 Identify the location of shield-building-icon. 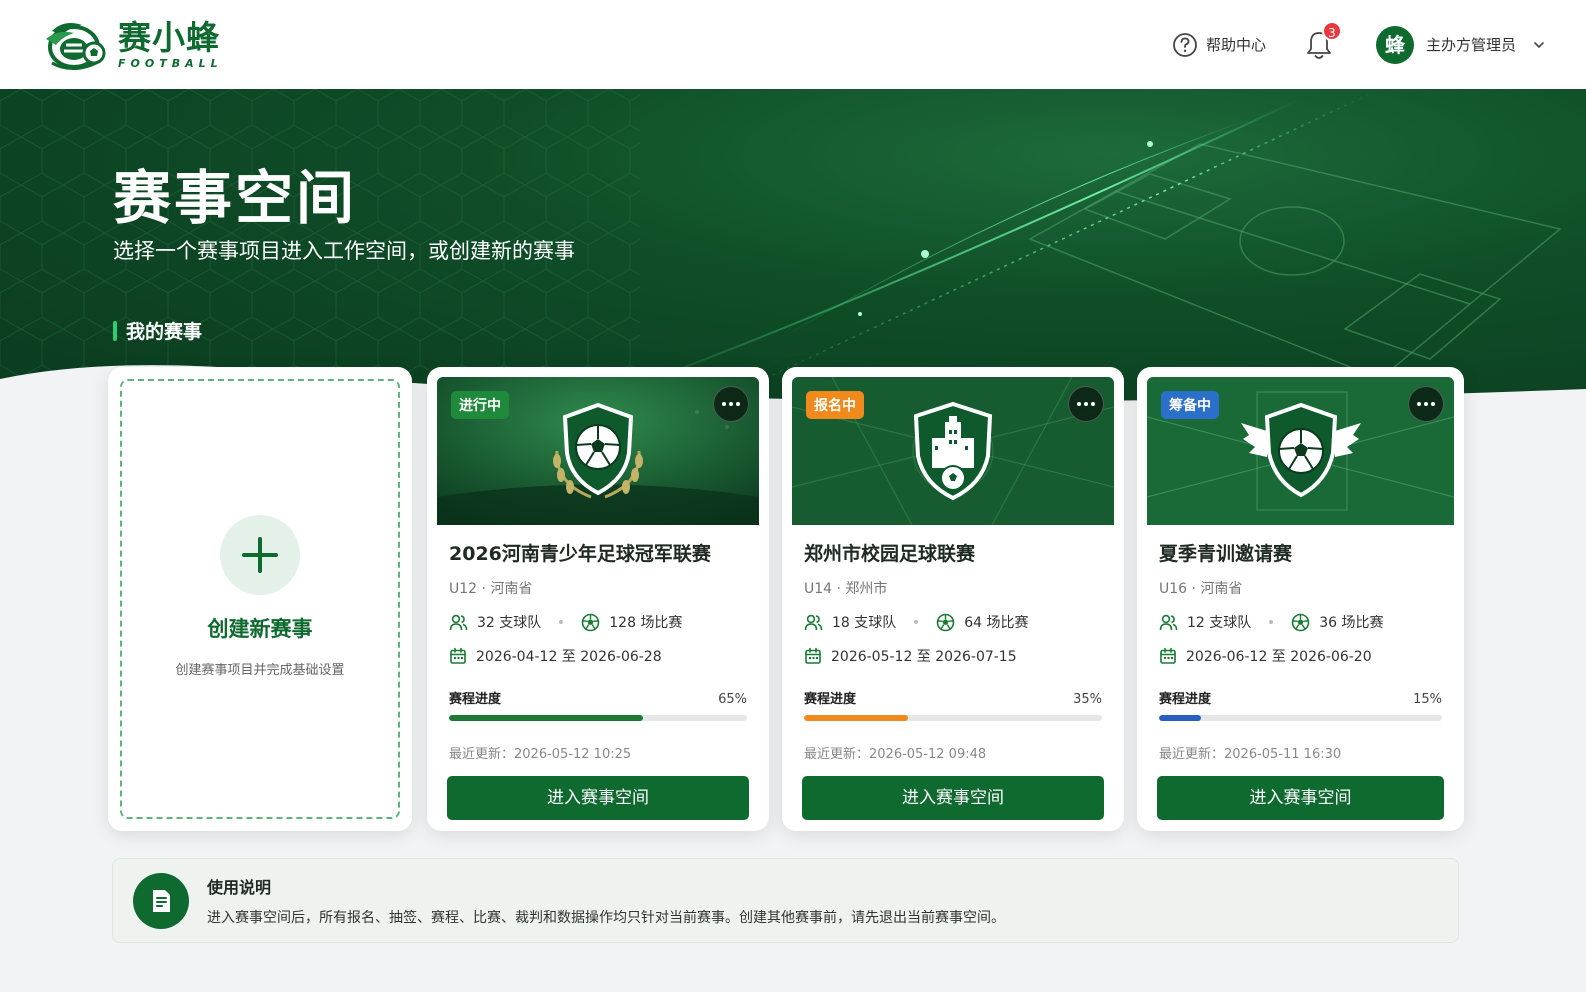
(953, 451).